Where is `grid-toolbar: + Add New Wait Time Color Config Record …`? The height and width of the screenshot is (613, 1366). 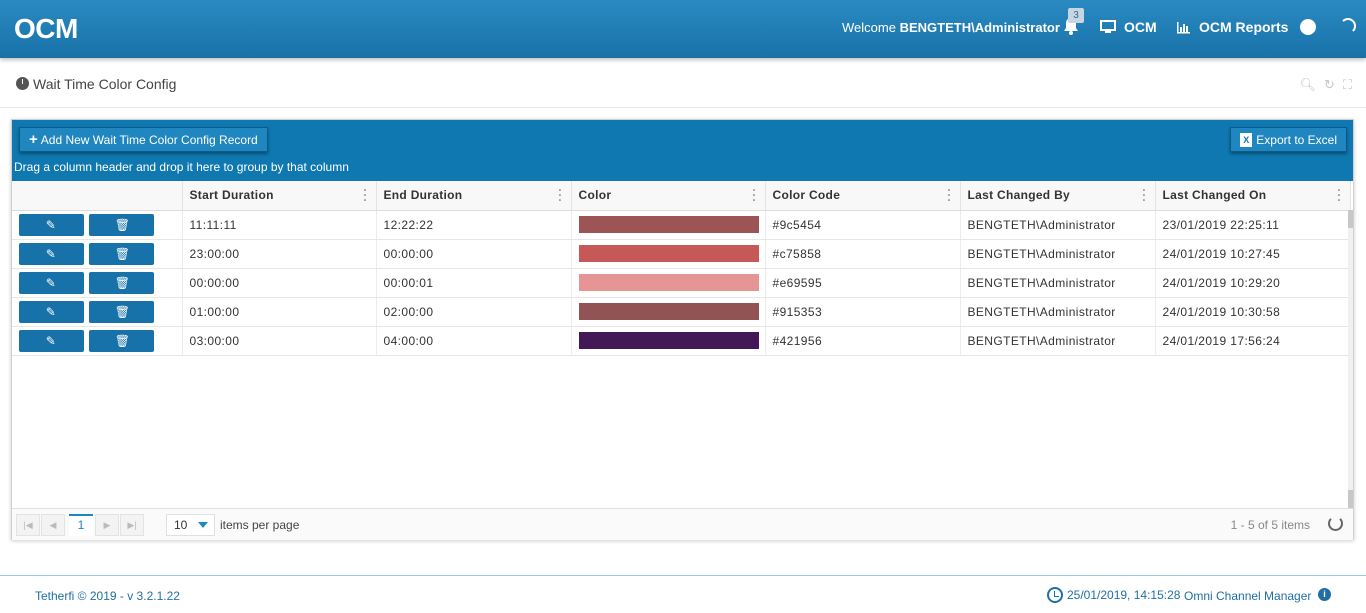
grid-toolbar: + Add New Wait Time Color Config Record … is located at coordinates (682, 150).